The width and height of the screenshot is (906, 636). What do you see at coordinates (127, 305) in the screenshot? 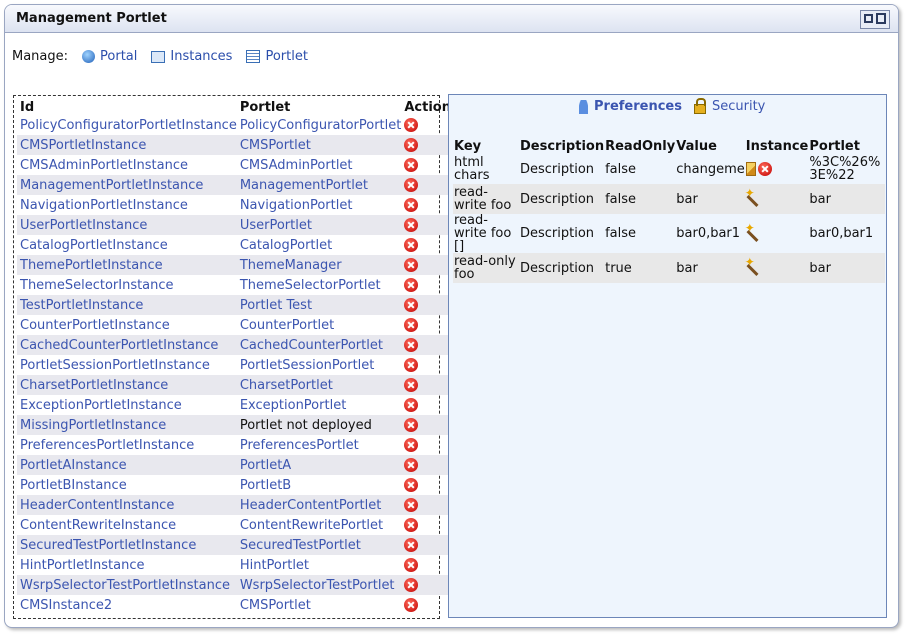
I see `instance-id-link: TestPortletInstance` at bounding box center [127, 305].